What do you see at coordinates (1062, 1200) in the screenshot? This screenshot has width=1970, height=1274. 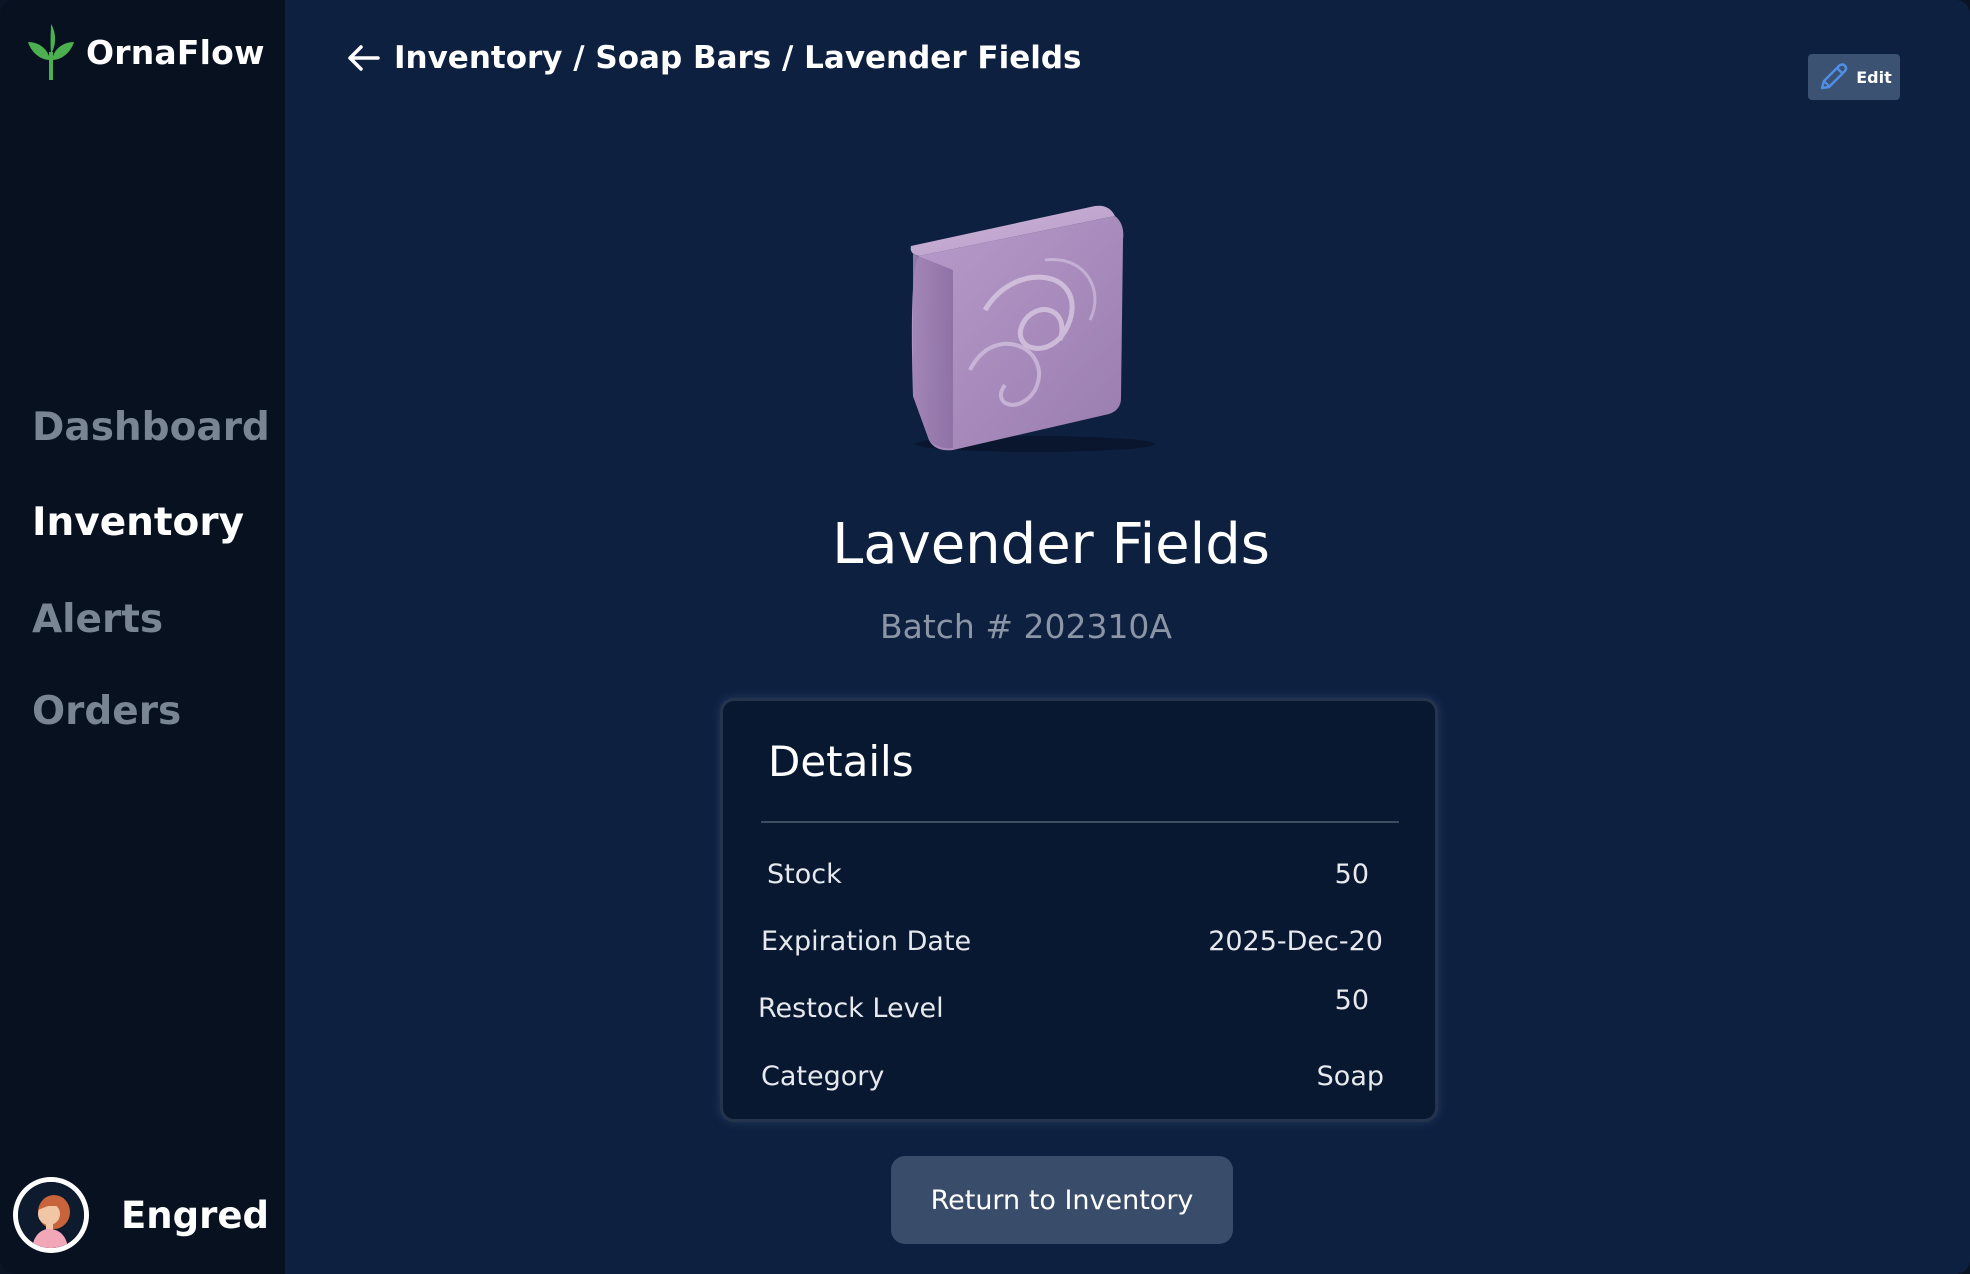 I see `return-to-inventory-button: Return to Inventory` at bounding box center [1062, 1200].